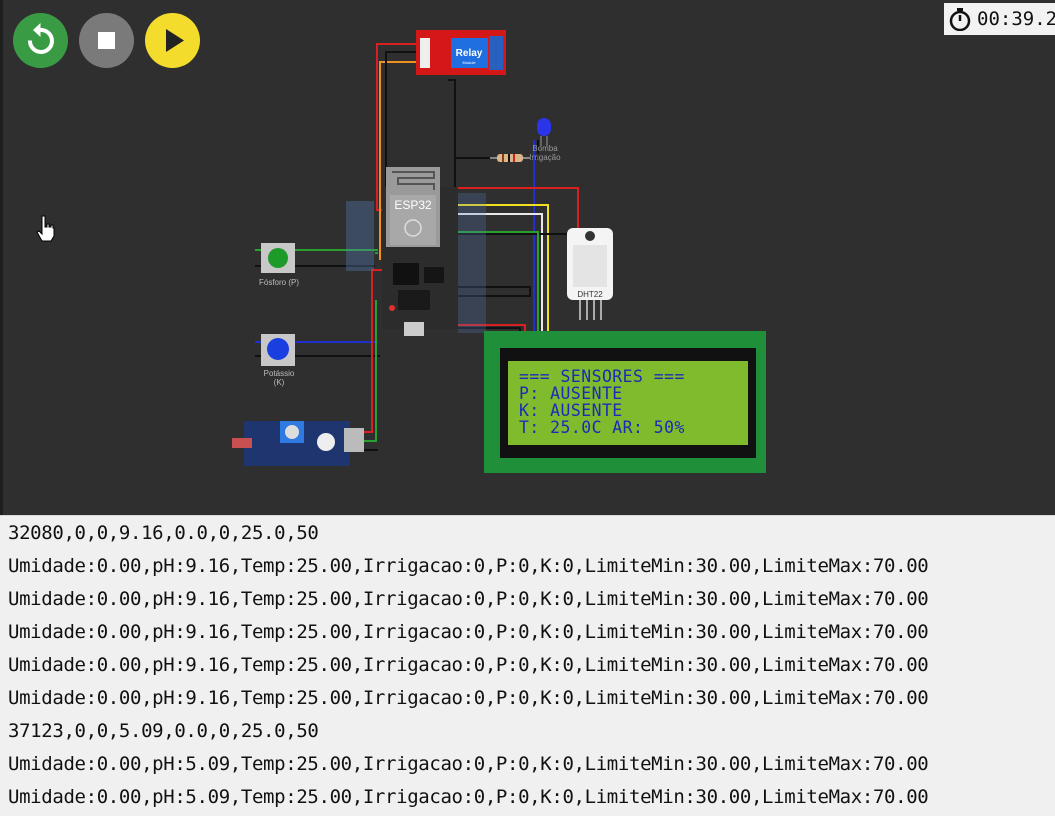 Image resolution: width=1055 pixels, height=816 pixels. Describe the element at coordinates (571, 393) in the screenshot. I see `lcd-line: P: AUSENTE` at that location.